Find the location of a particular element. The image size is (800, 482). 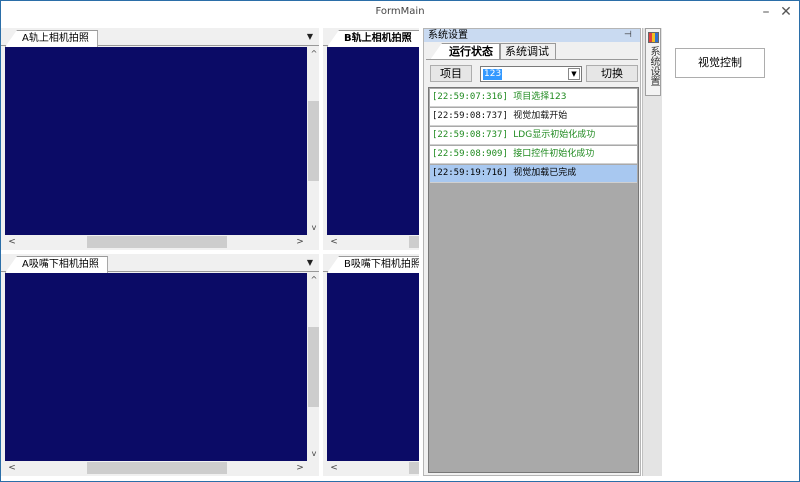

tab-run-status: 运行状态 is located at coordinates (465, 51).